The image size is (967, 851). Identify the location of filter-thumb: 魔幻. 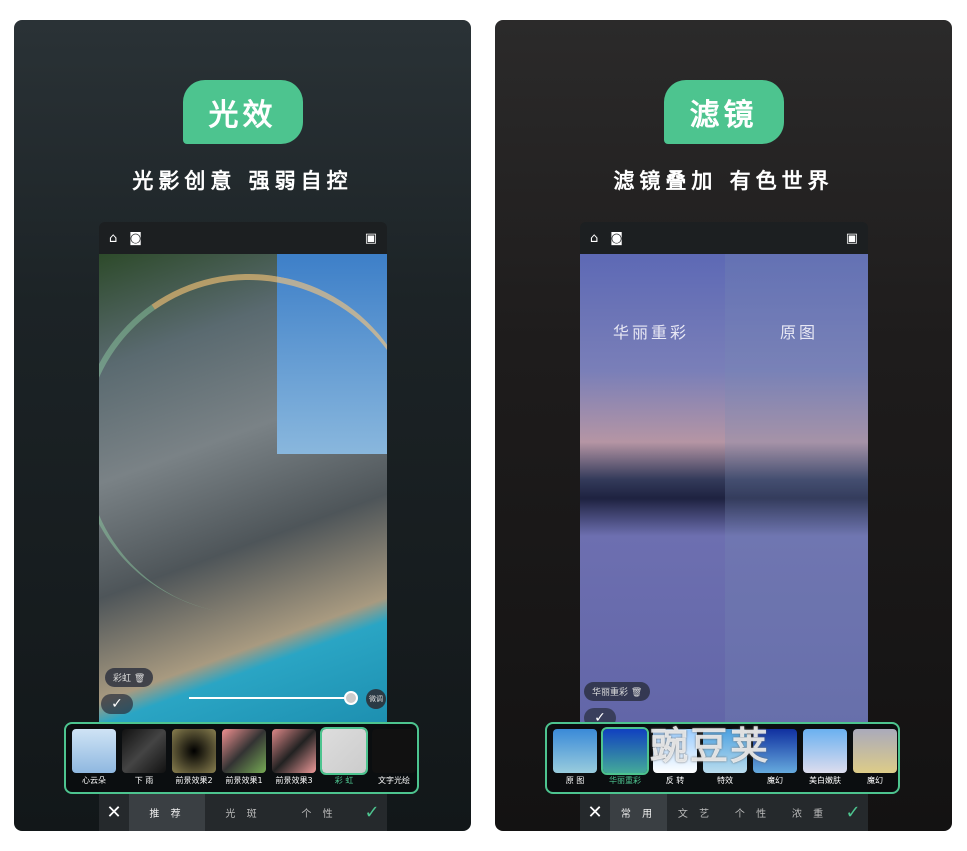
(875, 758).